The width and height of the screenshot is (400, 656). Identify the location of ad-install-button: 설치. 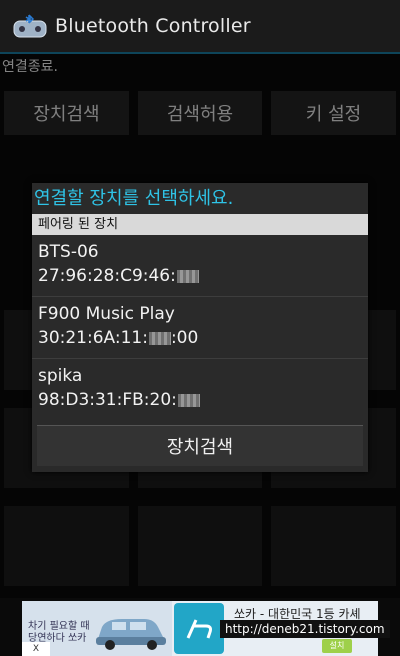
(337, 646).